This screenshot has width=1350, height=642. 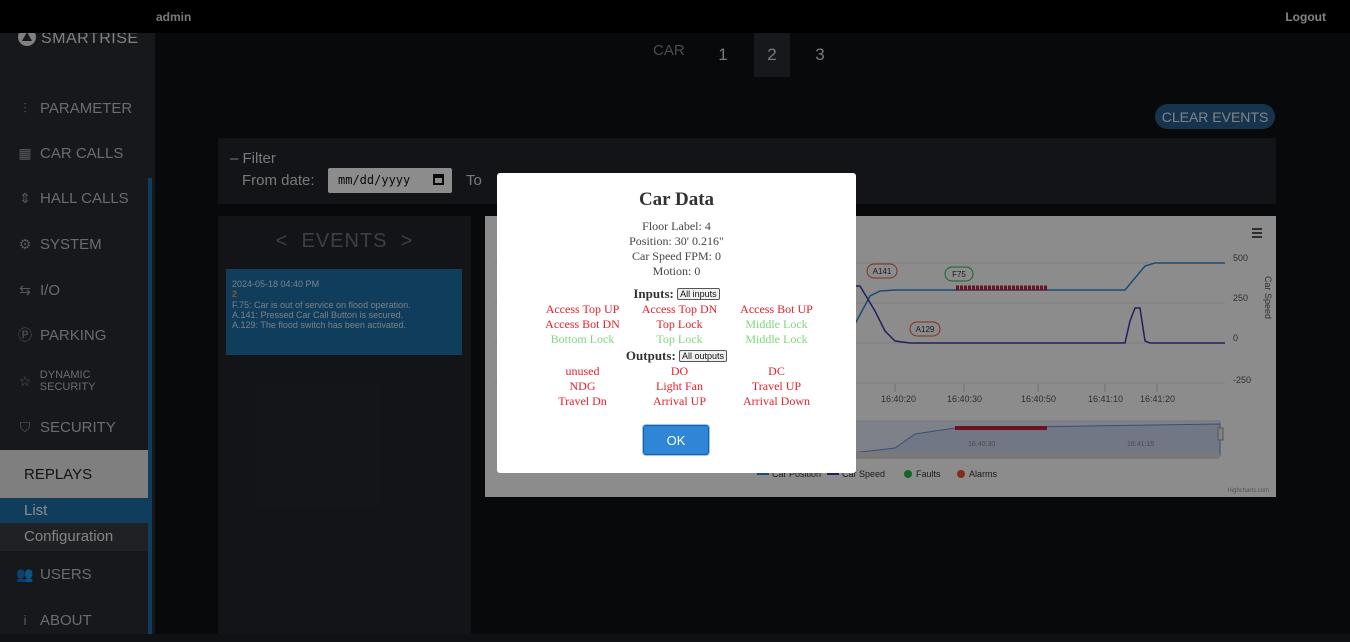 I want to click on output-status: NDG, so click(x=582, y=386).